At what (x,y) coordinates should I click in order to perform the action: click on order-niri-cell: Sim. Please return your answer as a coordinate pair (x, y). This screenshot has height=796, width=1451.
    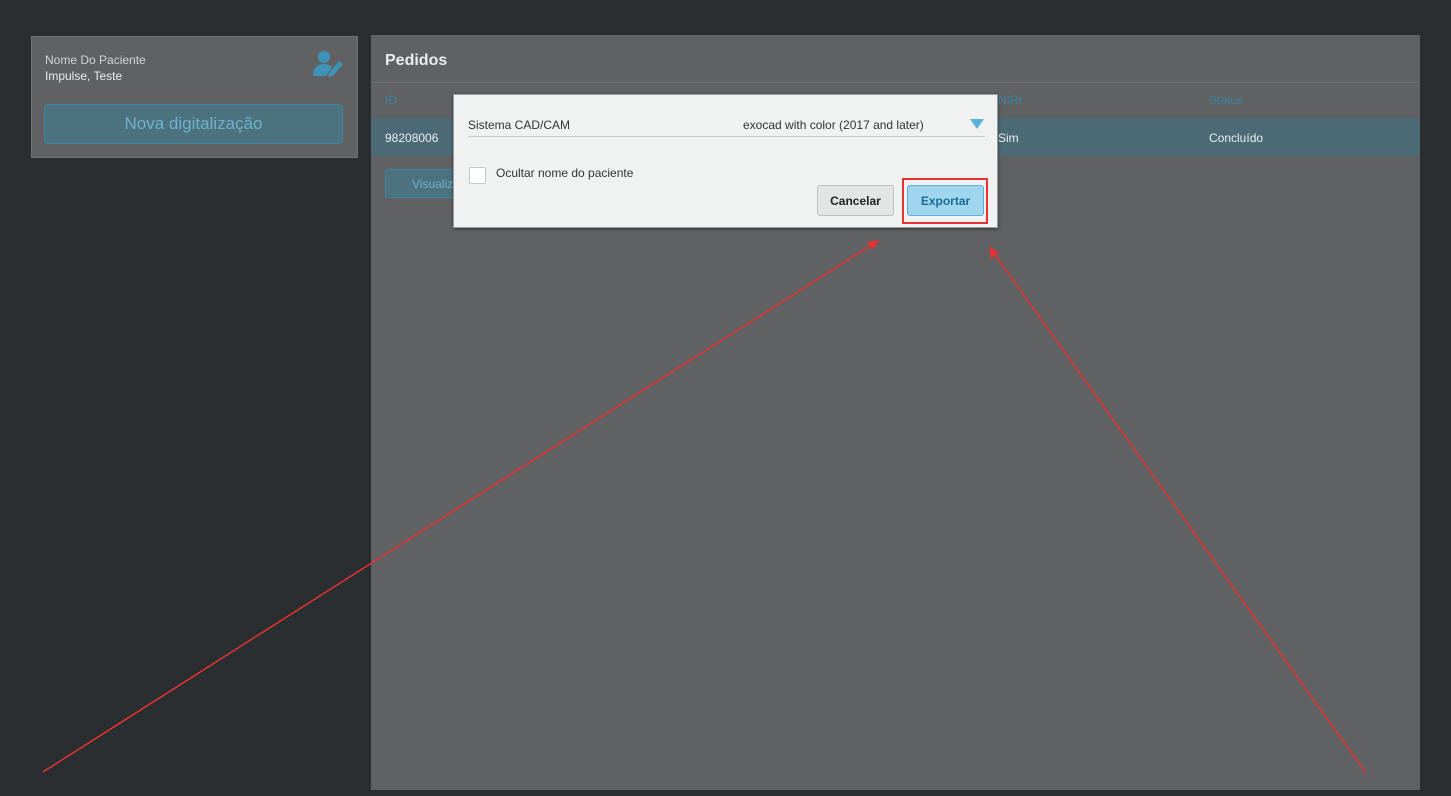
    Looking at the image, I should click on (1008, 138).